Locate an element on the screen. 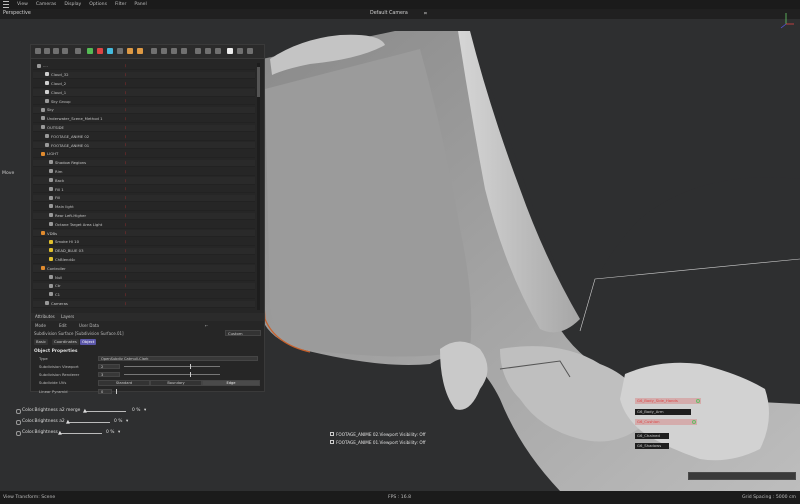 This screenshot has width=800, height=504. orange-tool-icon is located at coordinates (130, 51).